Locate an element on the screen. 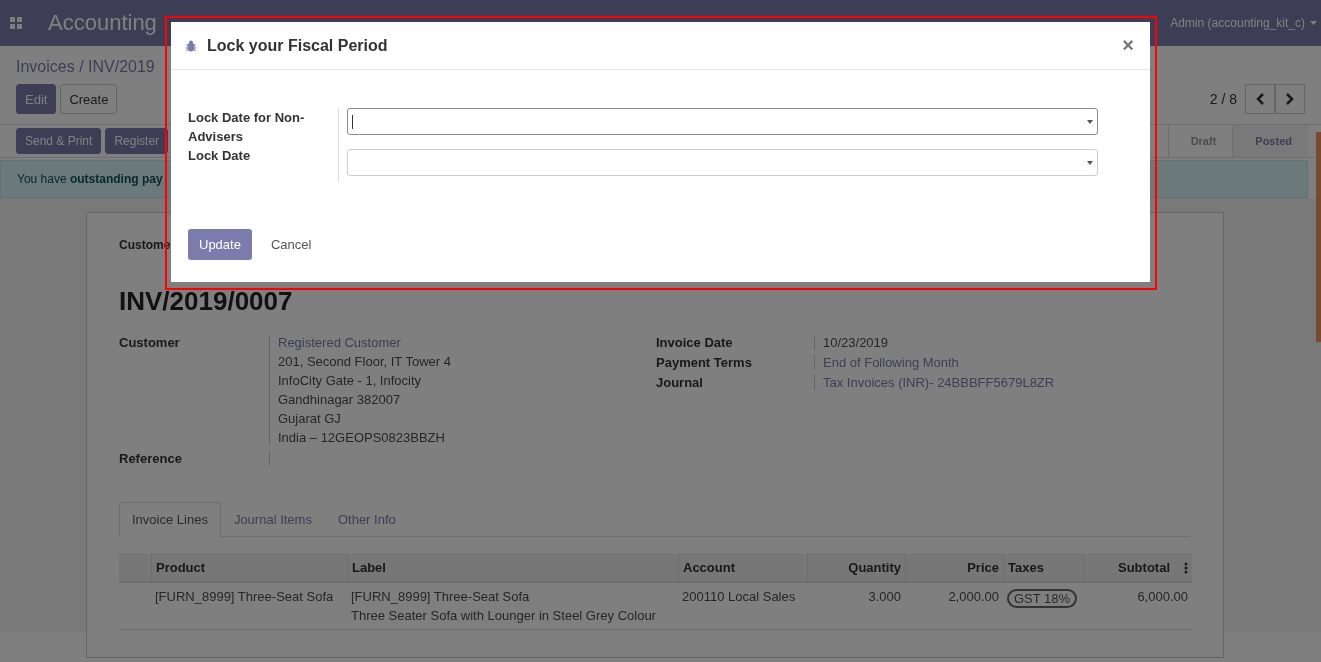 This screenshot has width=1321, height=662. field-link: Tax Invoices (INR)- 24BBBFF5679L8ZR is located at coordinates (1006, 382).